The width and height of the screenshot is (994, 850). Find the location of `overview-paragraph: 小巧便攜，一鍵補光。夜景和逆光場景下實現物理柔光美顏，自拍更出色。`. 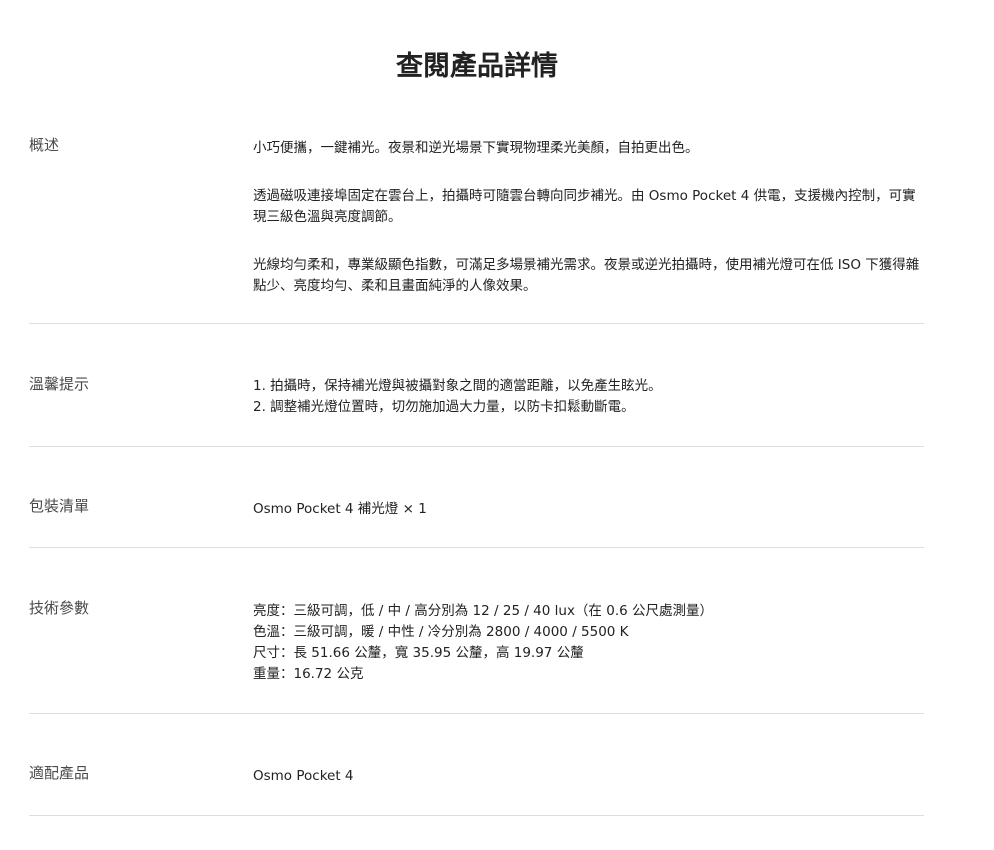

overview-paragraph: 小巧便攜，一鍵補光。夜景和逆光場景下實現物理柔光美顏，自拍更出色。 is located at coordinates (476, 148).